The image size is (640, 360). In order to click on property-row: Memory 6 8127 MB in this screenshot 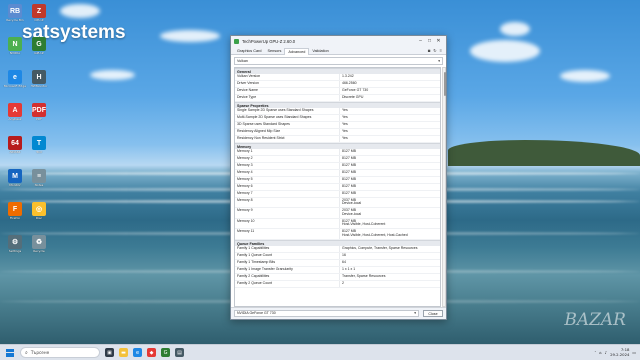, I will do `click(337, 187)`.